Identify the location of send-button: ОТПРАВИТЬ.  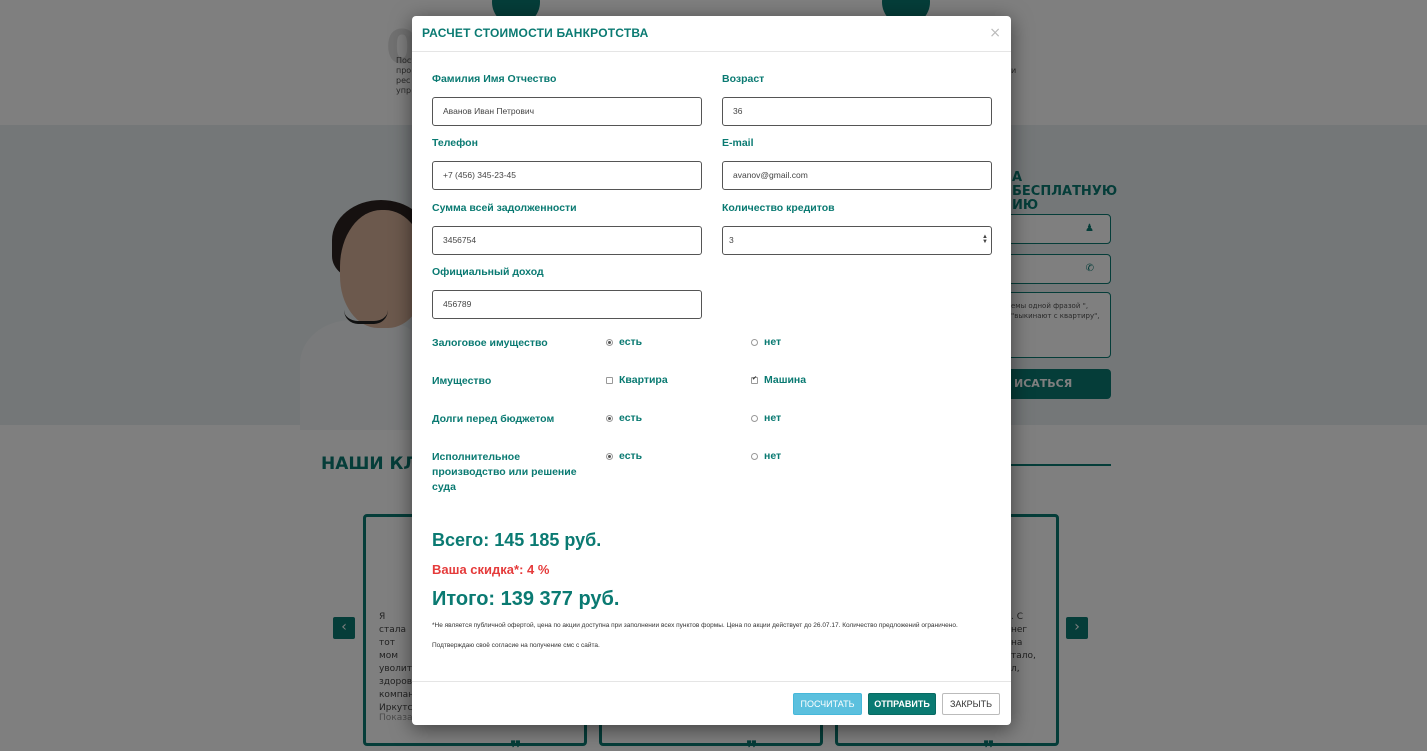
(902, 704).